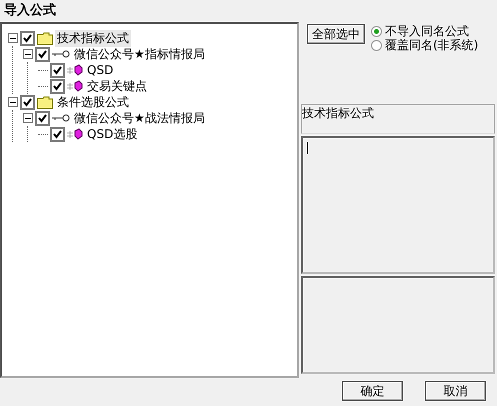  Describe the element at coordinates (372, 391) in the screenshot. I see `dialog-button: 确定` at that location.